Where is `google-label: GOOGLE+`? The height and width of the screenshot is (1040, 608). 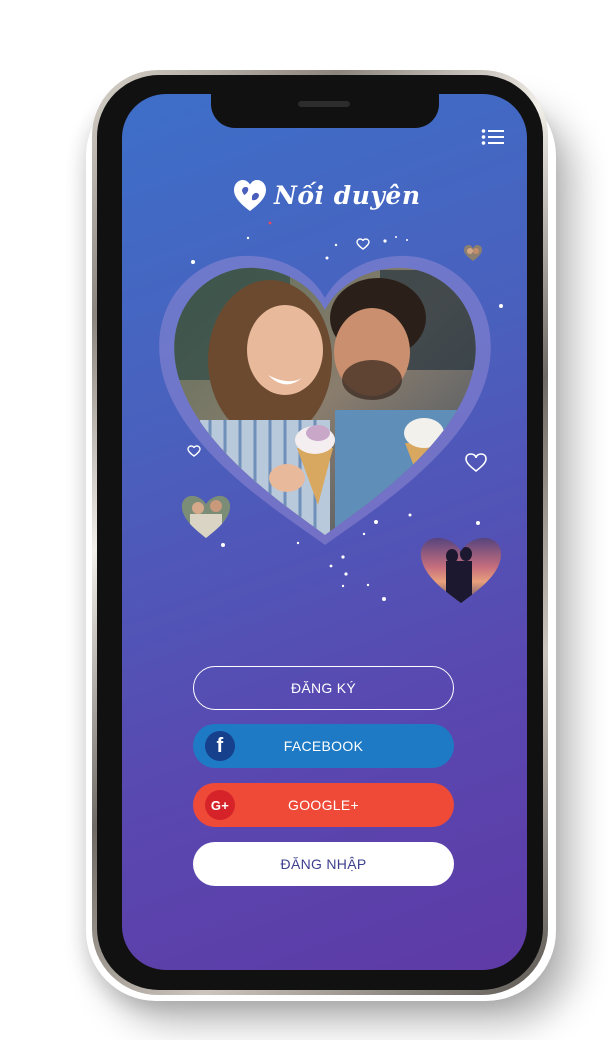
google-label: GOOGLE+ is located at coordinates (323, 805).